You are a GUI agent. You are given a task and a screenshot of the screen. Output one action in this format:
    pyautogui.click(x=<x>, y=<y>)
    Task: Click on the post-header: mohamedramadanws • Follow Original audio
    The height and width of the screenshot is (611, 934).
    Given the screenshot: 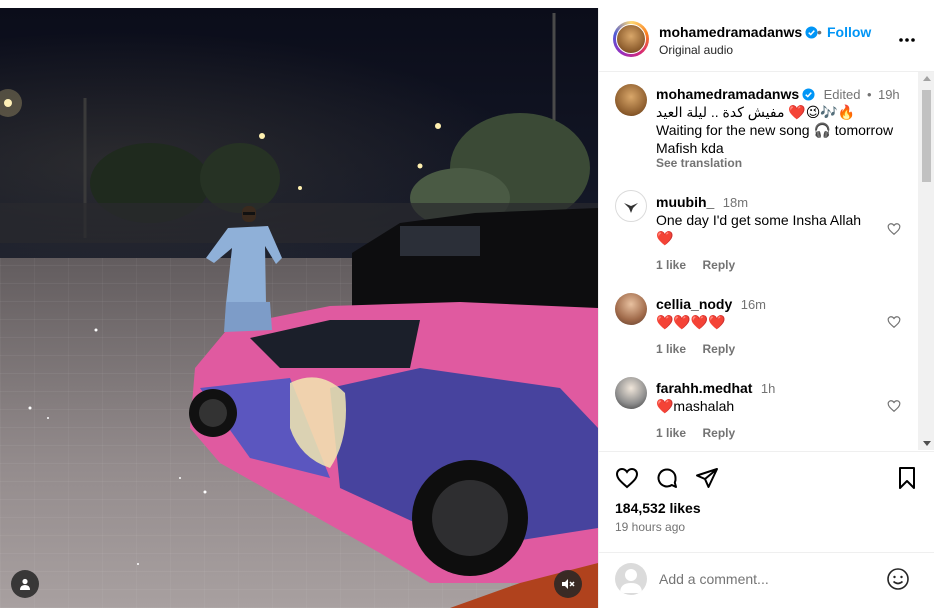 What is the action you would take?
    pyautogui.click(x=766, y=40)
    